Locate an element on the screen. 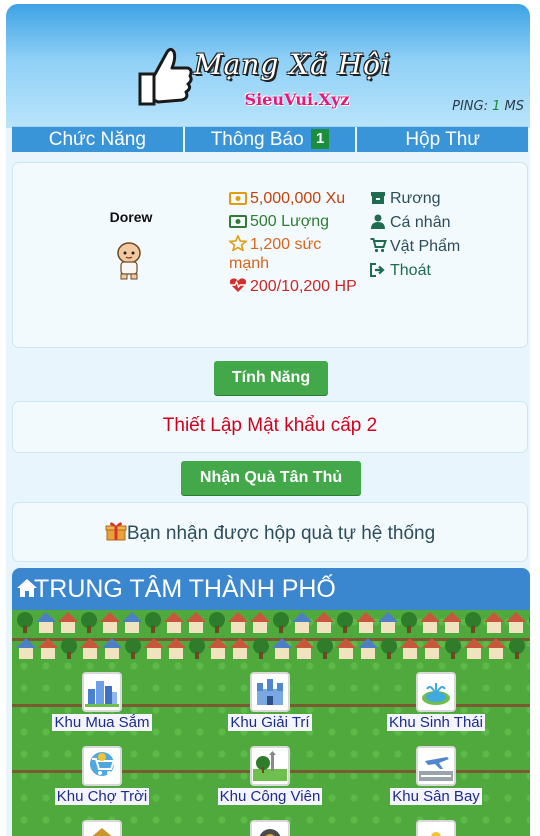 Image resolution: width=540 pixels, height=836 pixels. site-title: Mạng Xã Hội is located at coordinates (309, 64).